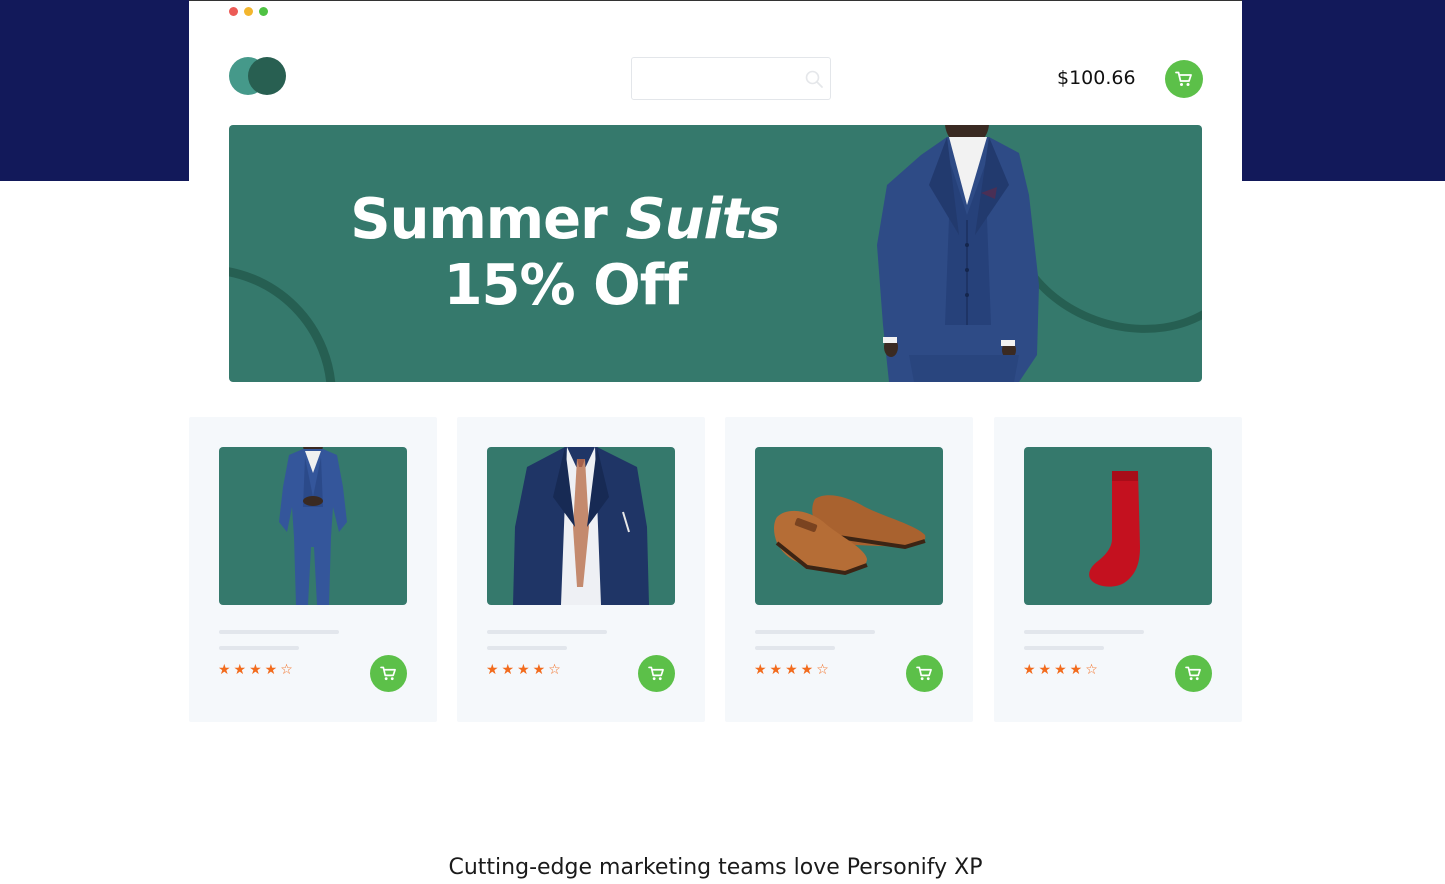 Image resolution: width=1445 pixels, height=884 pixels. I want to click on suit-image, so click(313, 526).